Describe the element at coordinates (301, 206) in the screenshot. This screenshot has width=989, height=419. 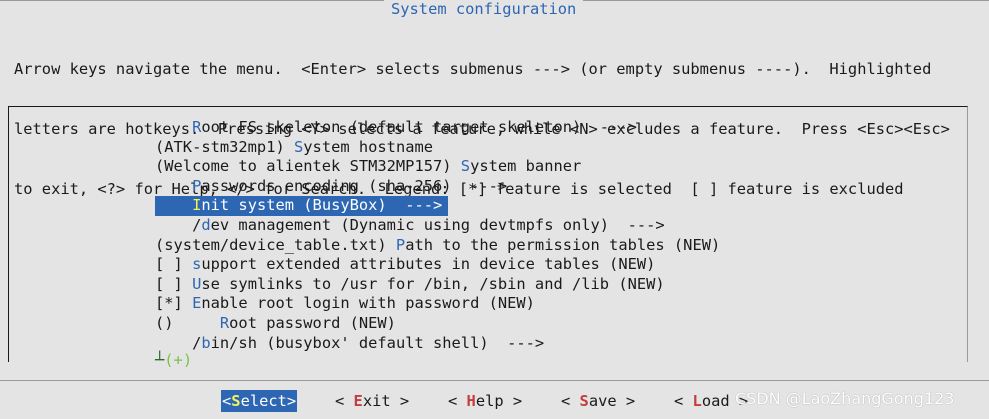
I see `menu-item-init-system: Init system (BusyBox) --->` at that location.